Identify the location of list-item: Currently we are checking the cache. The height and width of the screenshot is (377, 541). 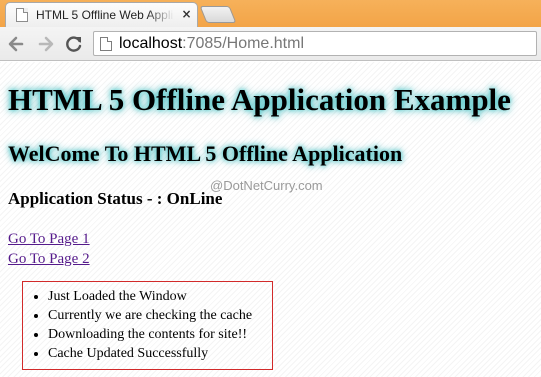
(160, 315).